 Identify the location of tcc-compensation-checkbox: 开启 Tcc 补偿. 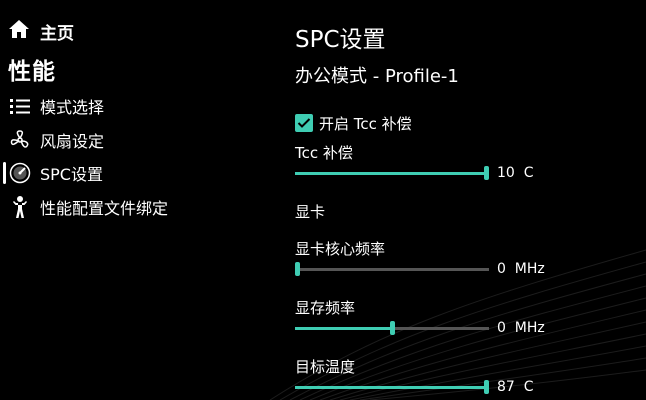
(353, 123).